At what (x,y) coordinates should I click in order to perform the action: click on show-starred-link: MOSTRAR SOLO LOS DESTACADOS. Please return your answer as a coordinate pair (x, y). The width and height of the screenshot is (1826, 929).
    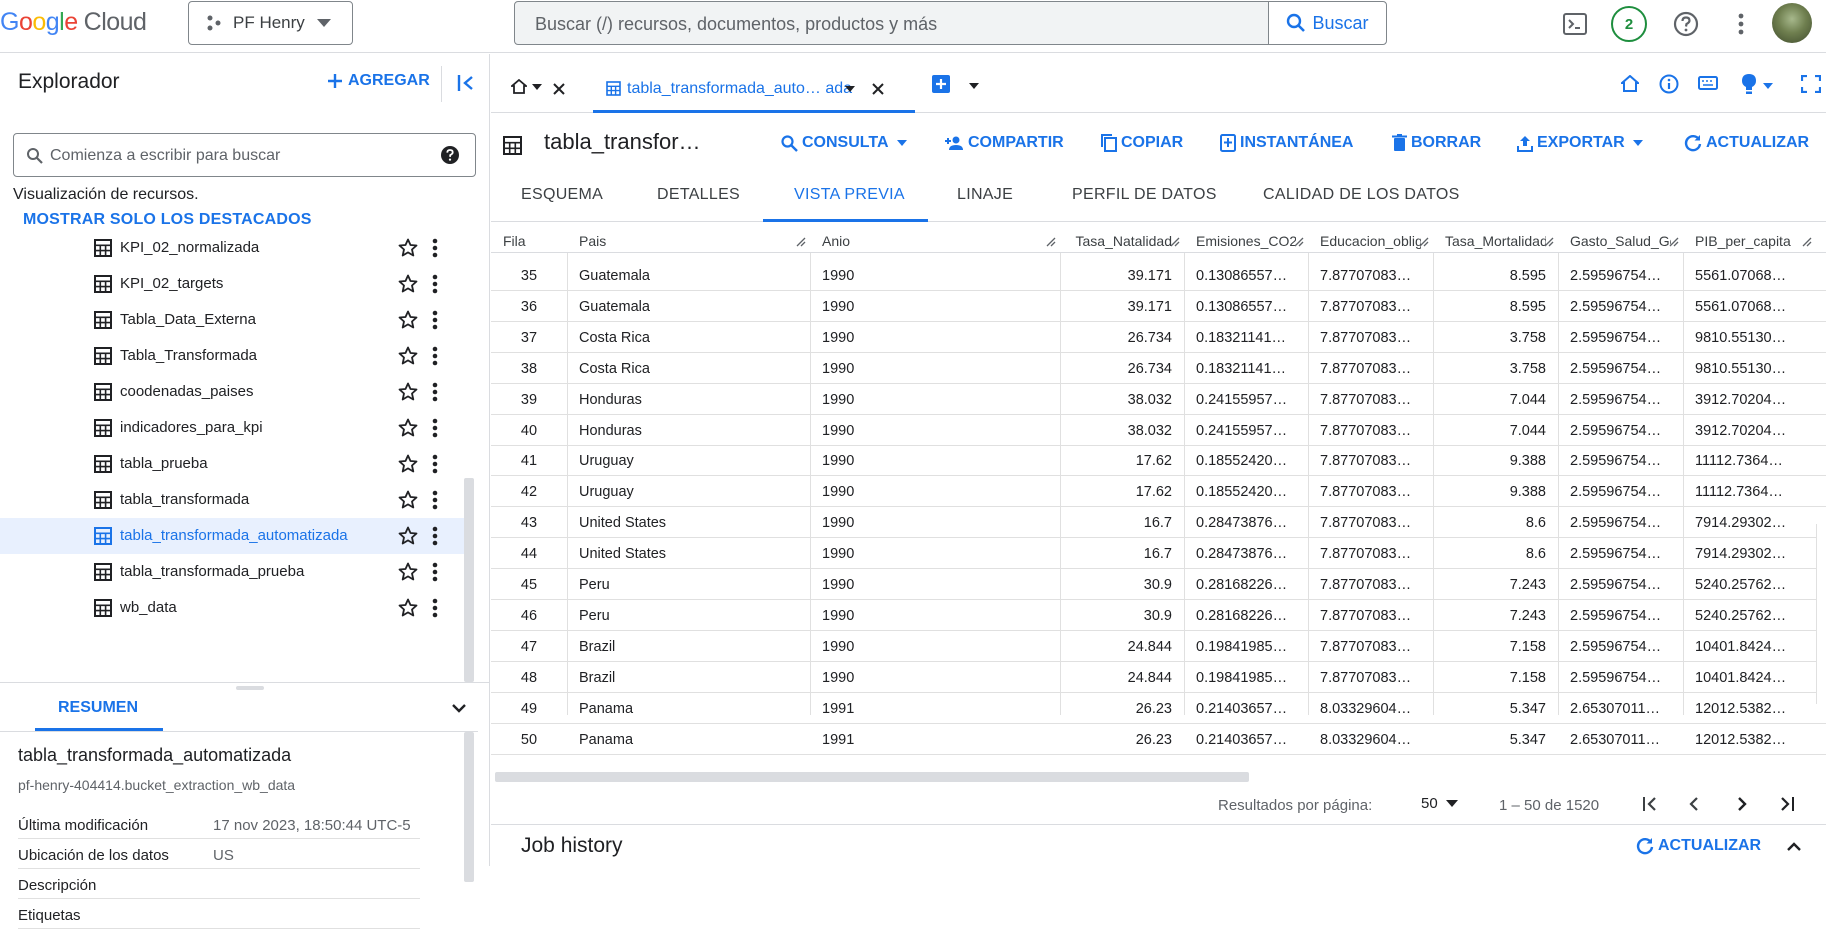
    Looking at the image, I should click on (167, 220).